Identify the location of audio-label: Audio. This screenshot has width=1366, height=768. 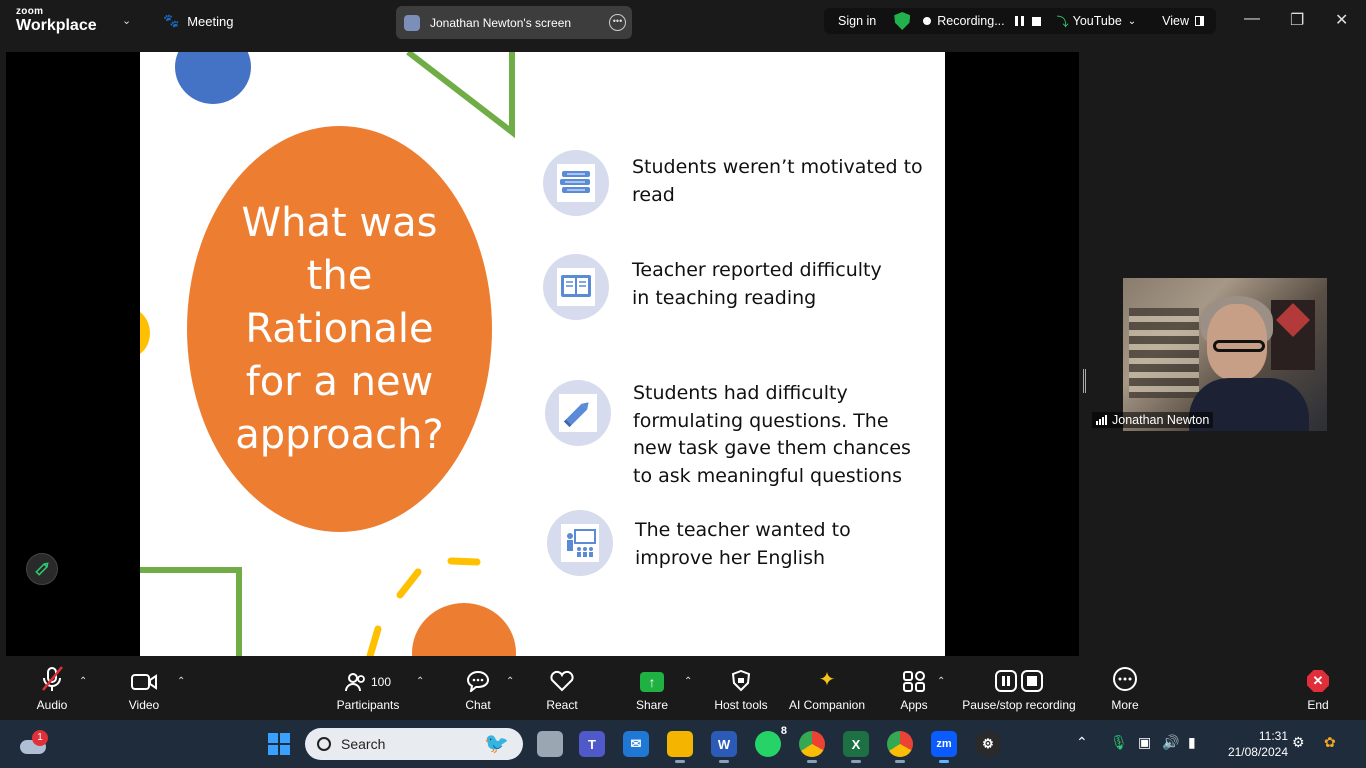
(52, 705).